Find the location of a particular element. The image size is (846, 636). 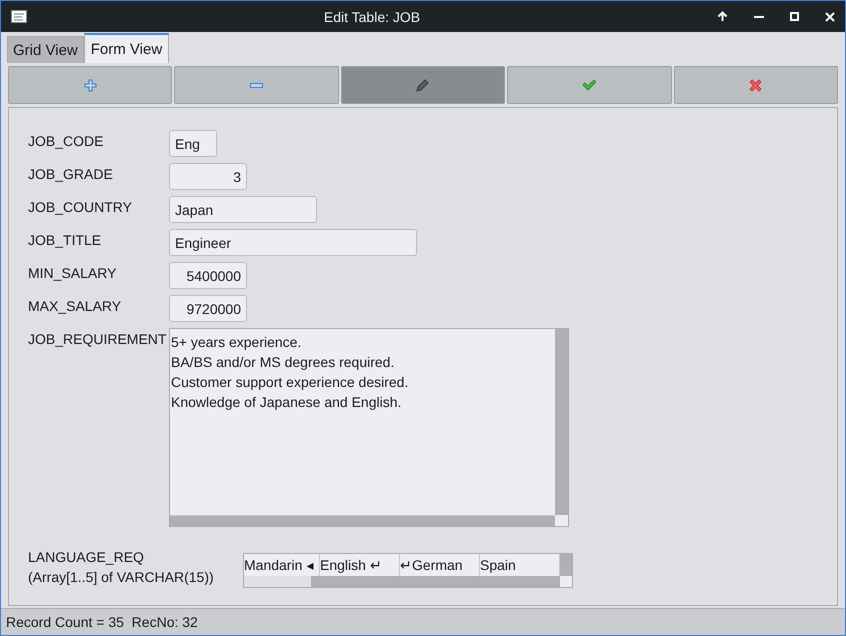

maximize-icon is located at coordinates (794, 16).